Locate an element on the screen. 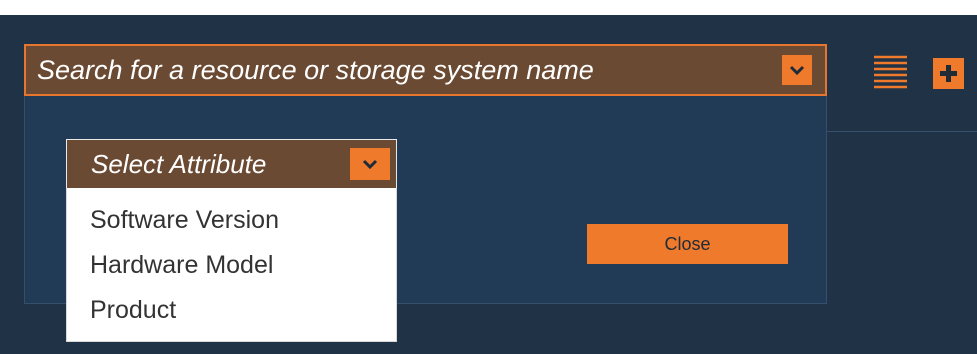 Image resolution: width=977 pixels, height=354 pixels. search-dropdown-toggle is located at coordinates (797, 70).